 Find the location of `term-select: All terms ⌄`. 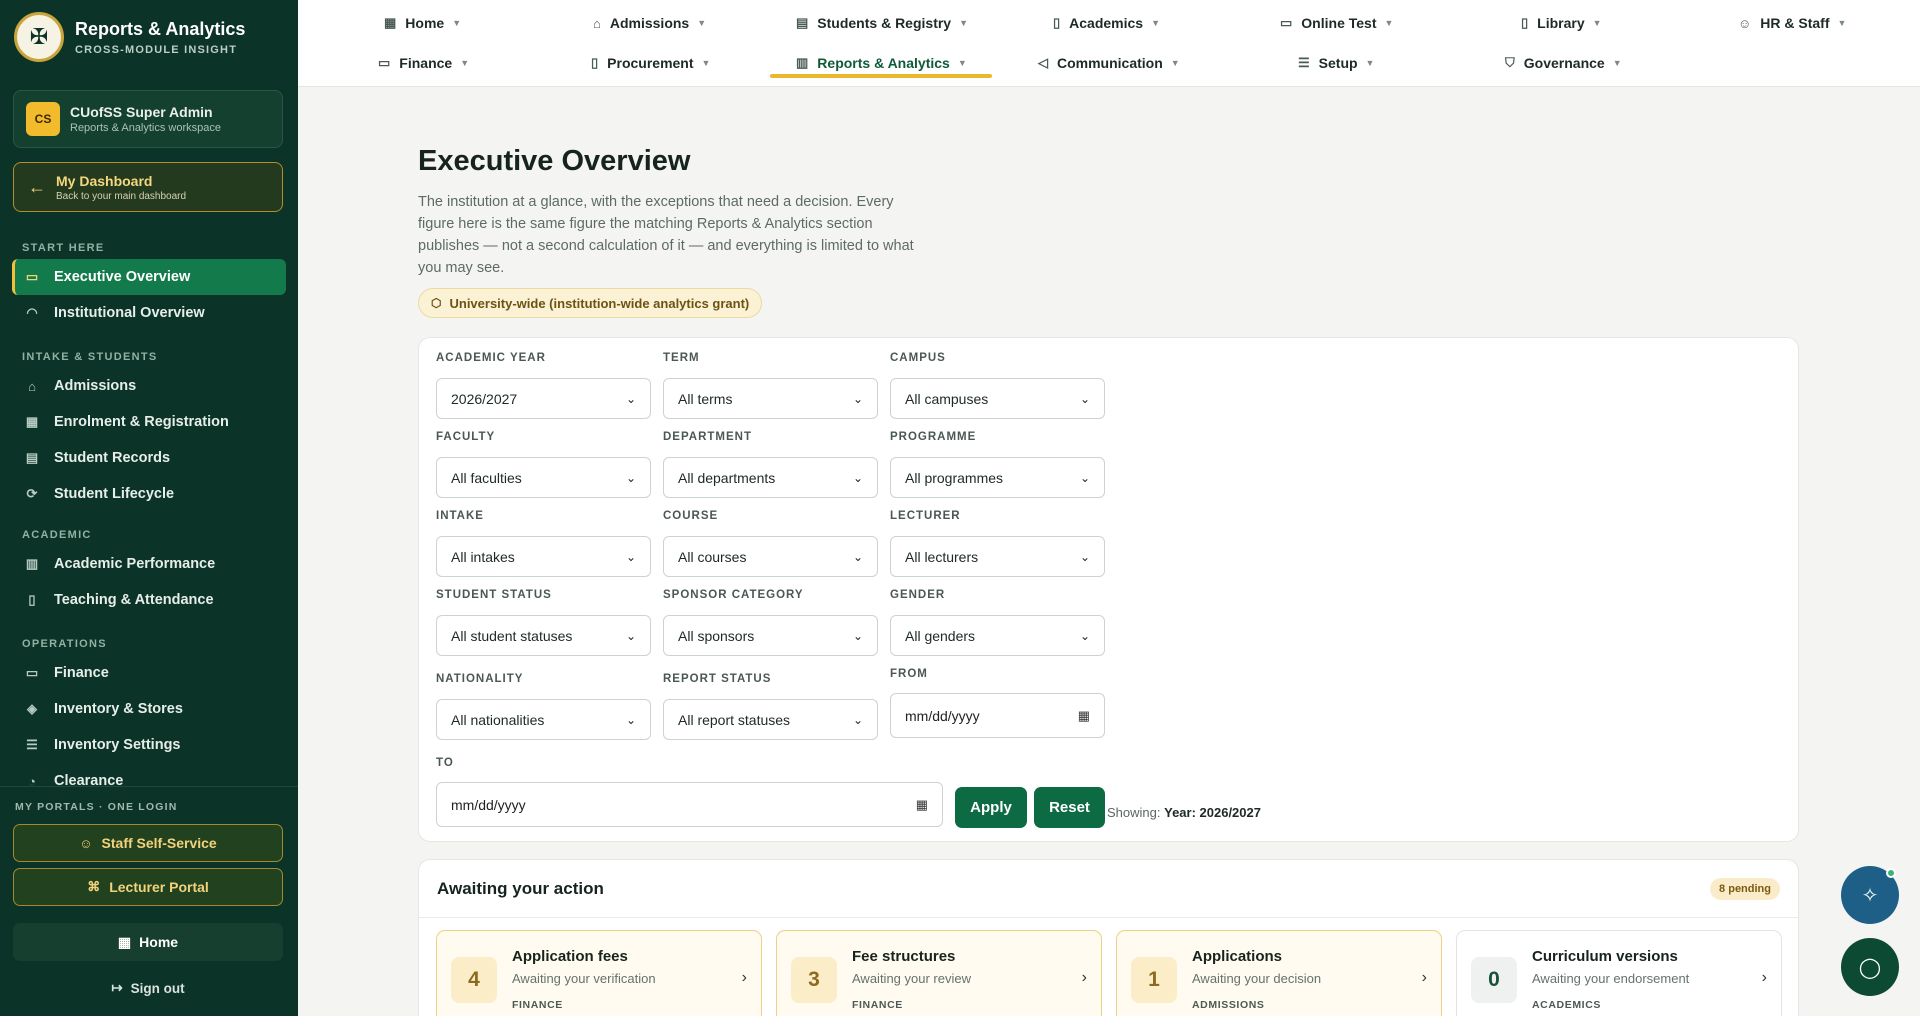

term-select: All terms ⌄ is located at coordinates (770, 398).